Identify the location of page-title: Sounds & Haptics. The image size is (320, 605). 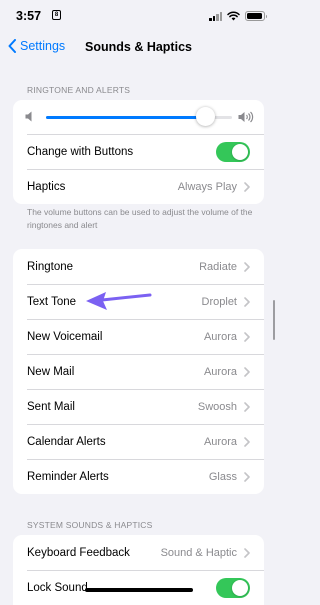
(138, 47).